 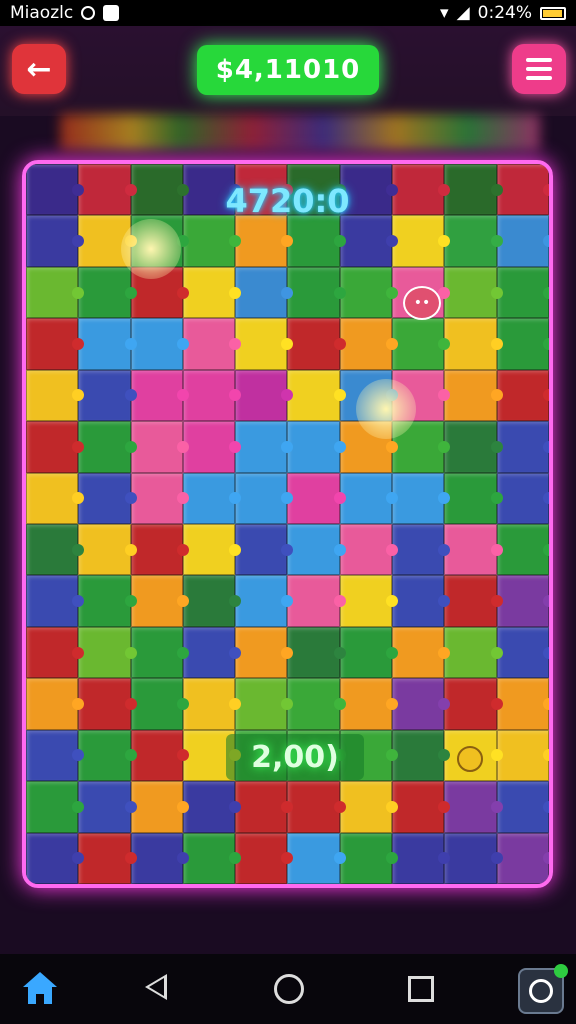 I want to click on square-icon, so click(x=421, y=989).